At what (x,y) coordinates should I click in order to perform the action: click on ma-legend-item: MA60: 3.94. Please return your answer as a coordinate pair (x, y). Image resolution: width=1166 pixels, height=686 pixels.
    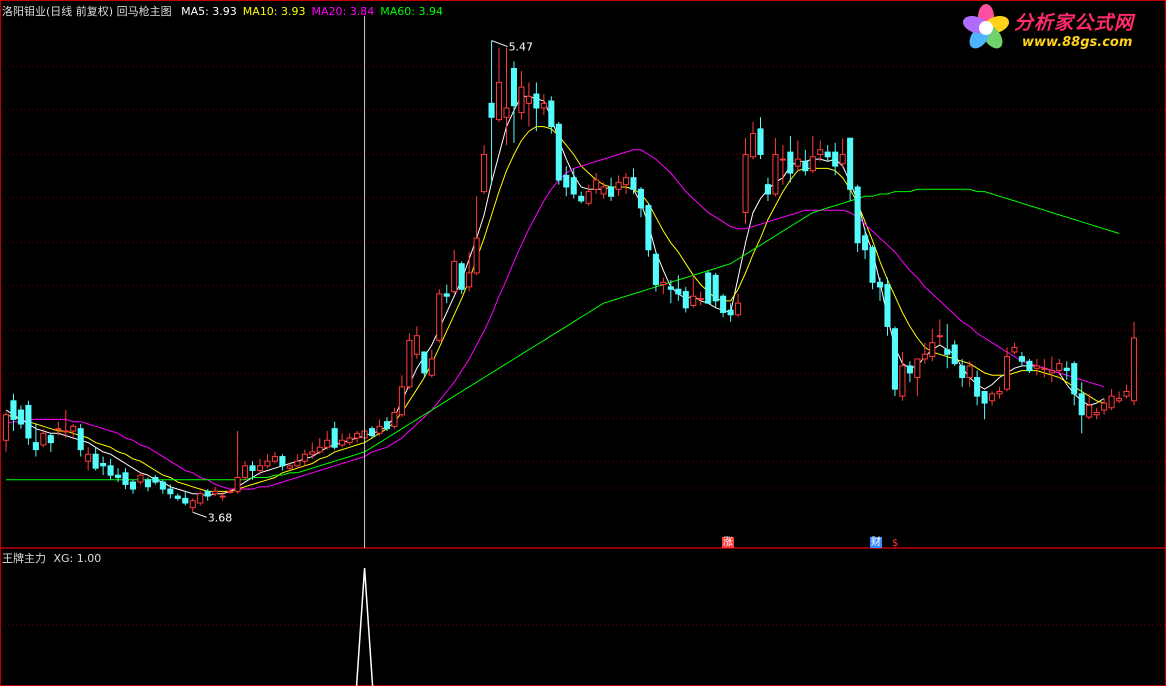
    Looking at the image, I should click on (411, 11).